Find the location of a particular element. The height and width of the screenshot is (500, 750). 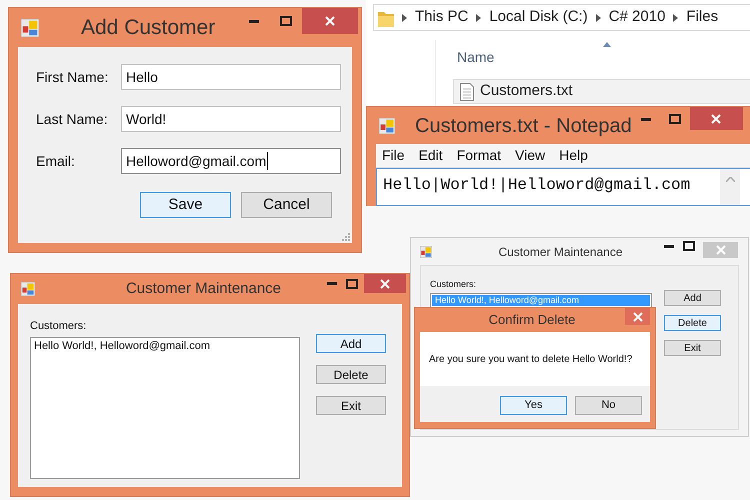

breadcrumb-item: C# 2010 is located at coordinates (637, 17).